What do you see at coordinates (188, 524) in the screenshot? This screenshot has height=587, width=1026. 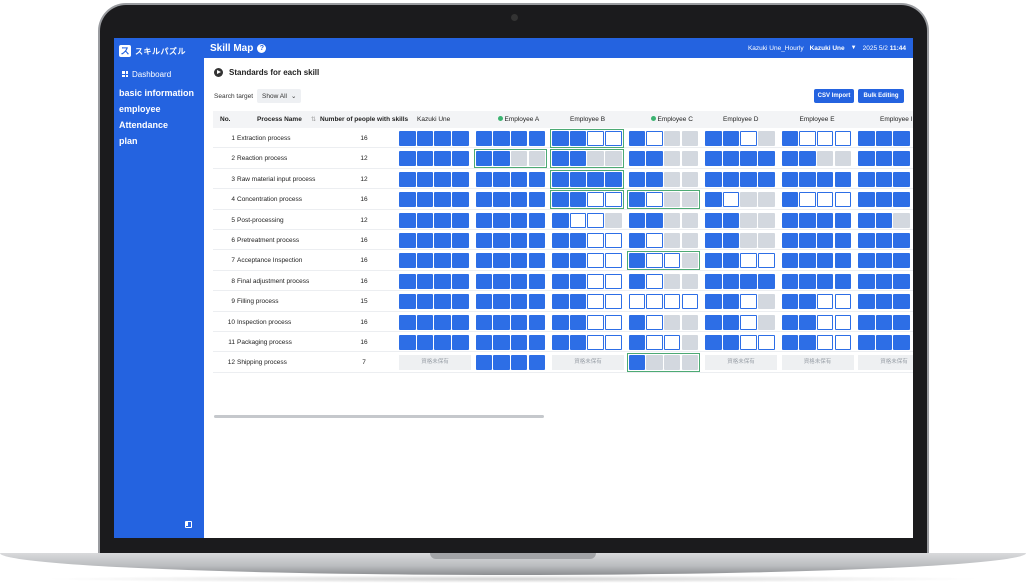 I see `sidebar-collapse-icon` at bounding box center [188, 524].